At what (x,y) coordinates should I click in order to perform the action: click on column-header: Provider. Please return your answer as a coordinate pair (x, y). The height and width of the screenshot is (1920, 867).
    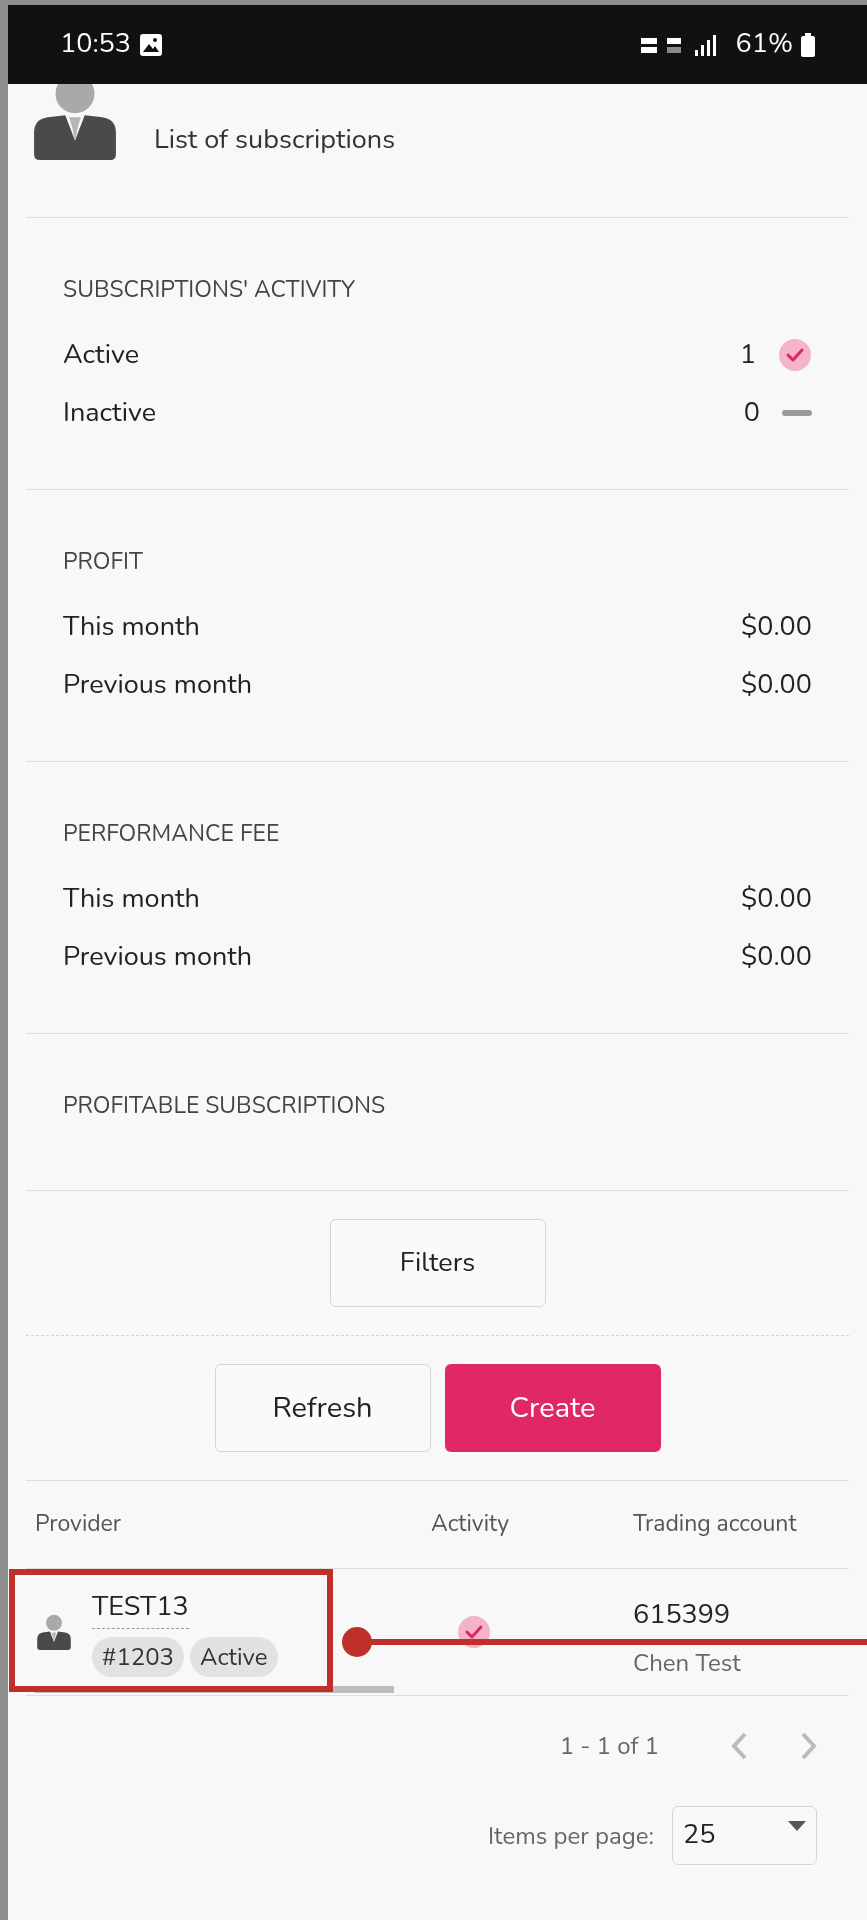
    Looking at the image, I should click on (78, 1524).